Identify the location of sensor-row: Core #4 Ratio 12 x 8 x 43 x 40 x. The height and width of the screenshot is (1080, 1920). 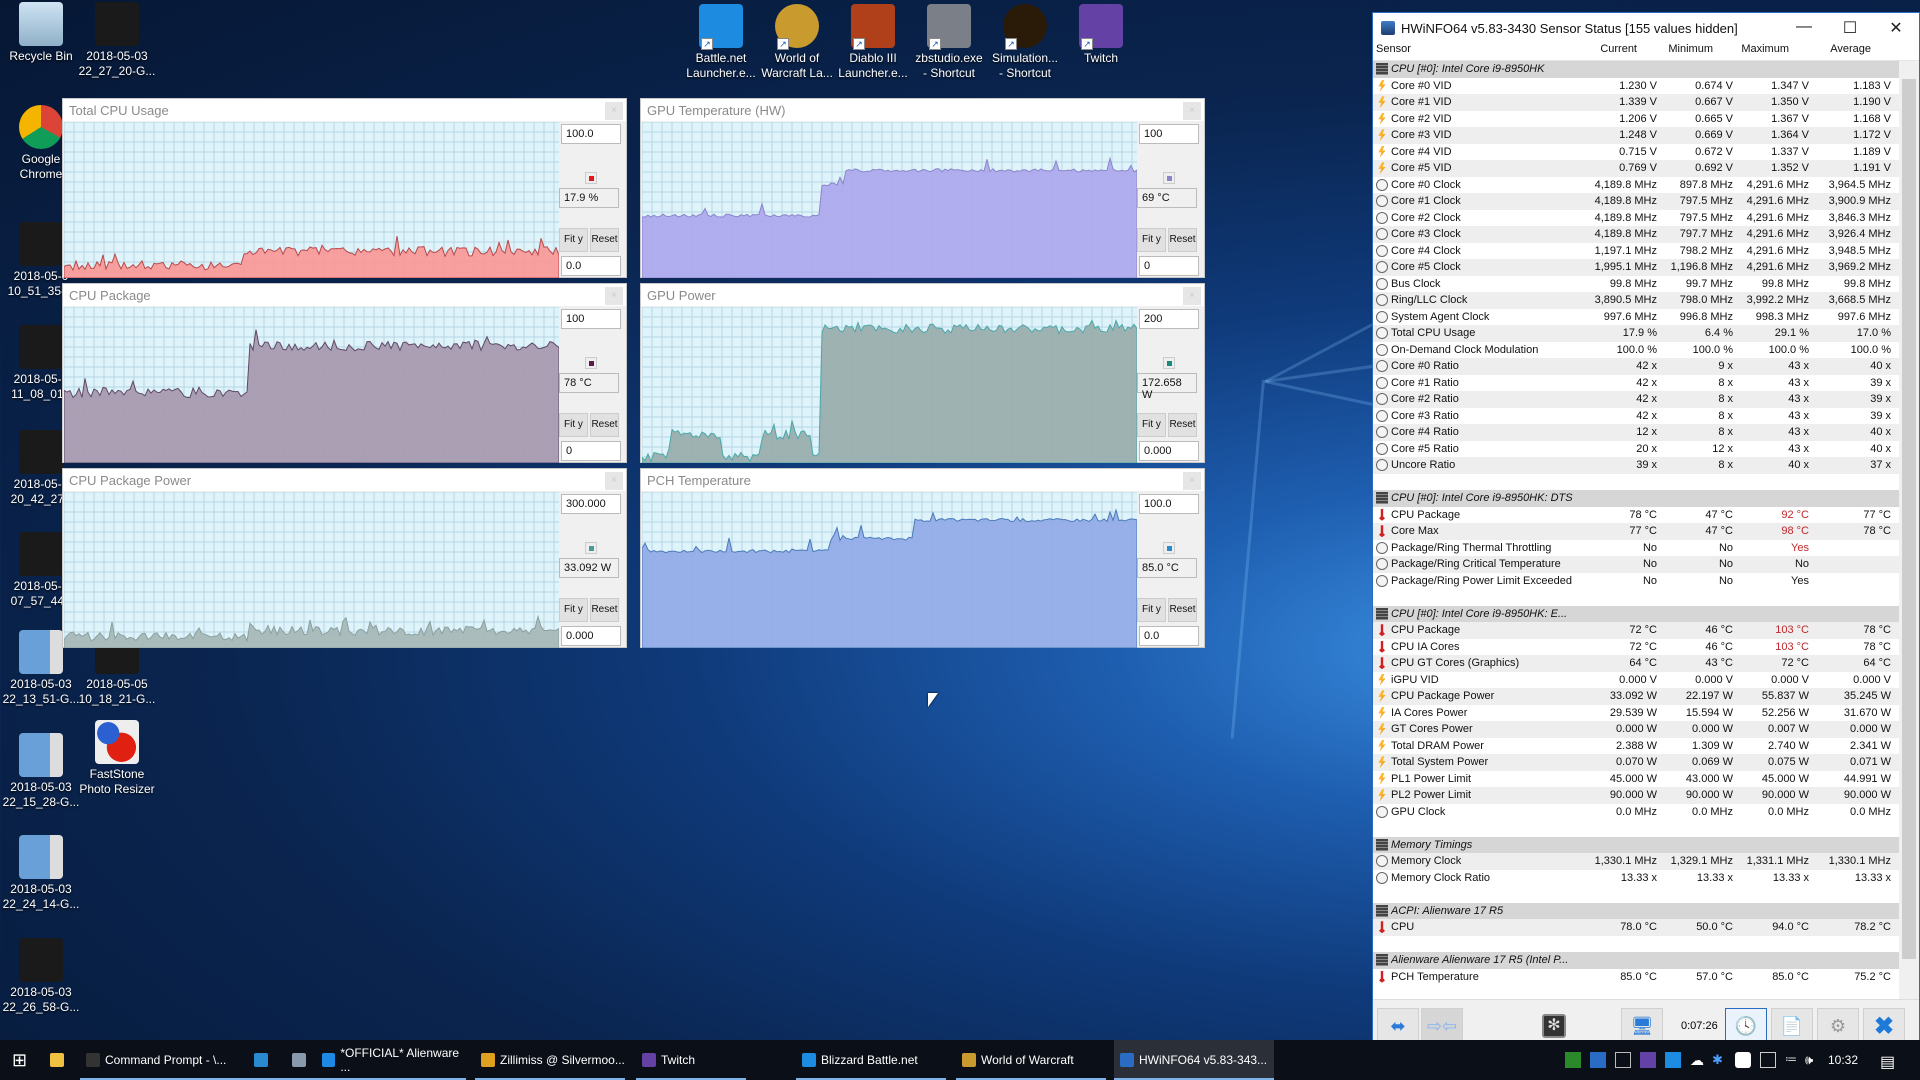
(1636, 432).